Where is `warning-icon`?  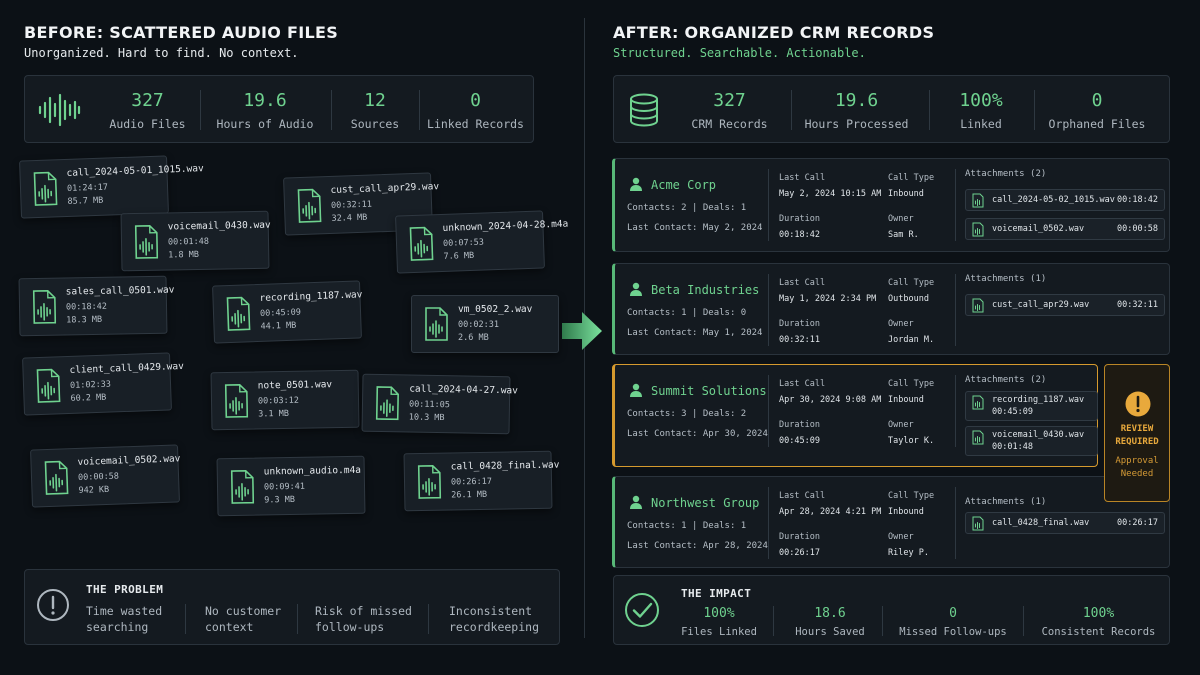 warning-icon is located at coordinates (1138, 404).